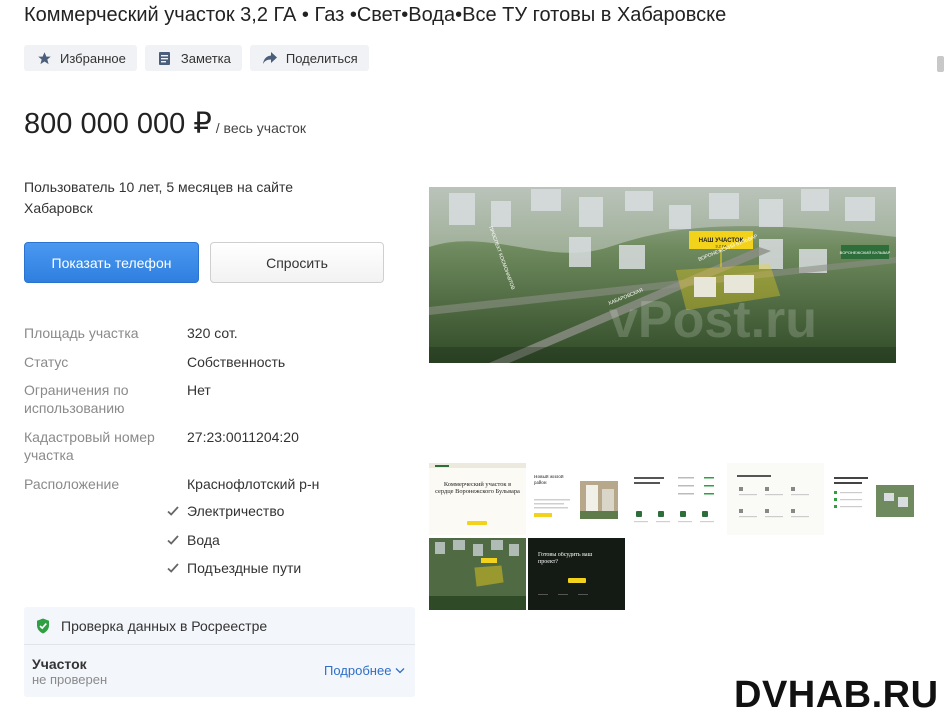 The width and height of the screenshot is (944, 722). I want to click on favorite-label: Избранное, so click(93, 58).